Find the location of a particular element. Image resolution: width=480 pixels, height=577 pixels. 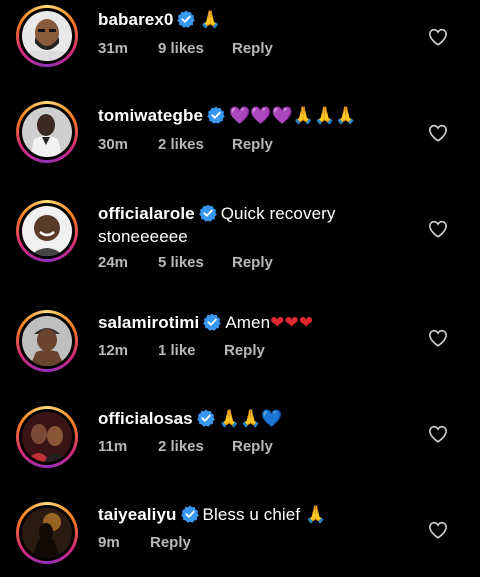

comment-time: 30m is located at coordinates (113, 144).